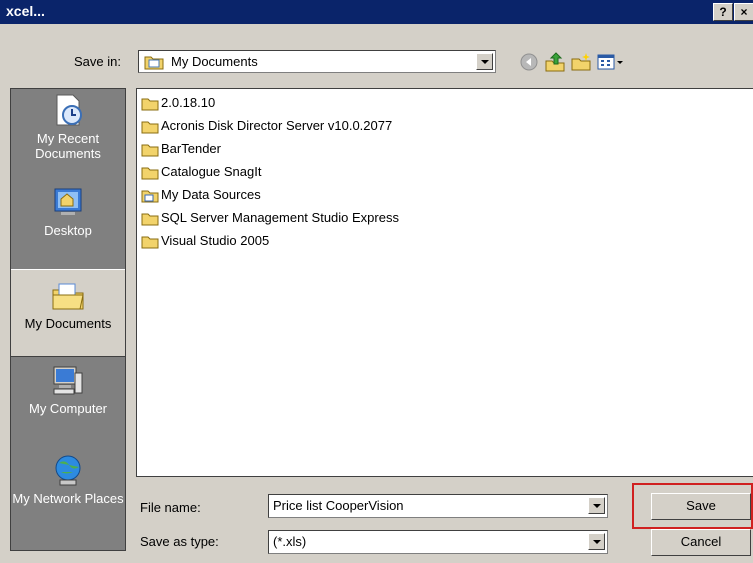  I want to click on list-item: Acronis Disk Director Server v10.0.2077, so click(266, 125).